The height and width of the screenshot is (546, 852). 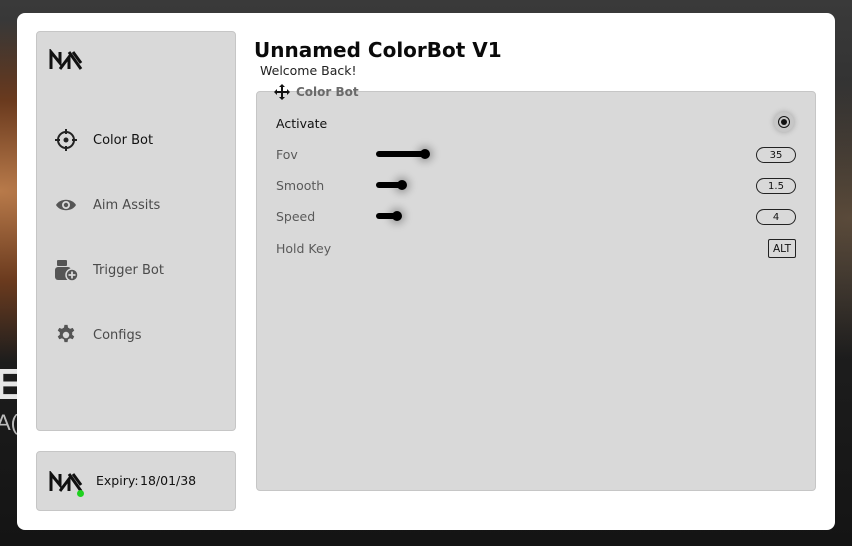 What do you see at coordinates (80, 493) in the screenshot?
I see `online-status-dot` at bounding box center [80, 493].